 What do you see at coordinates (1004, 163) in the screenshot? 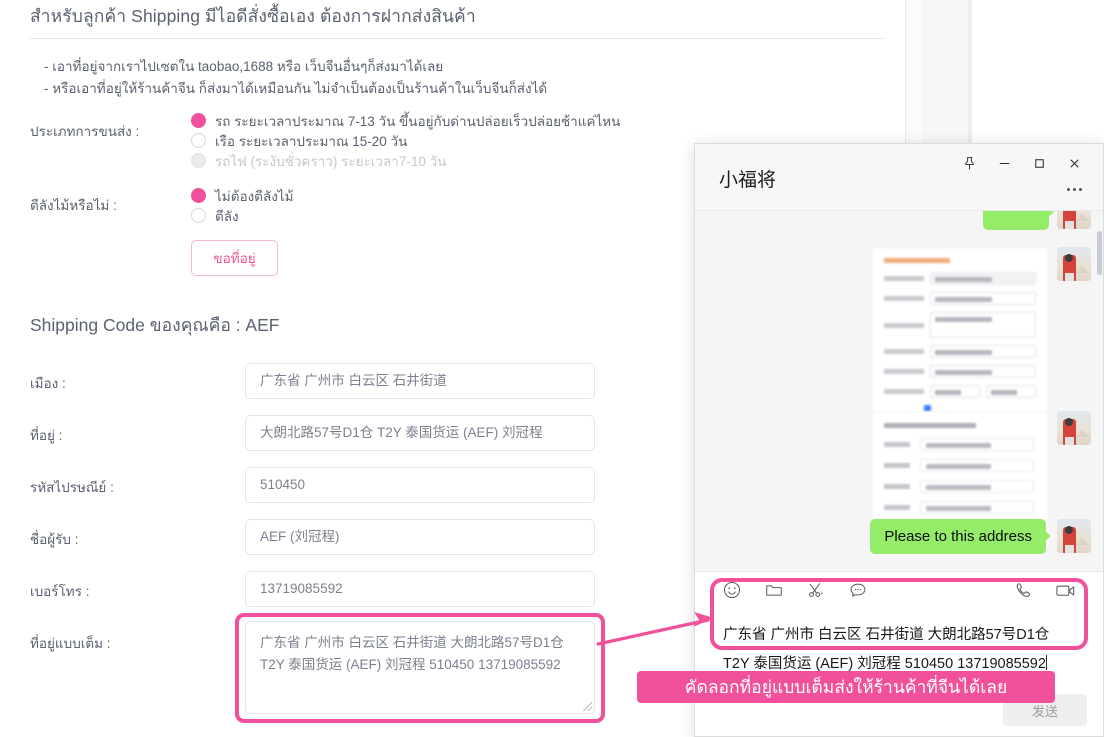
I see `minimize-icon` at bounding box center [1004, 163].